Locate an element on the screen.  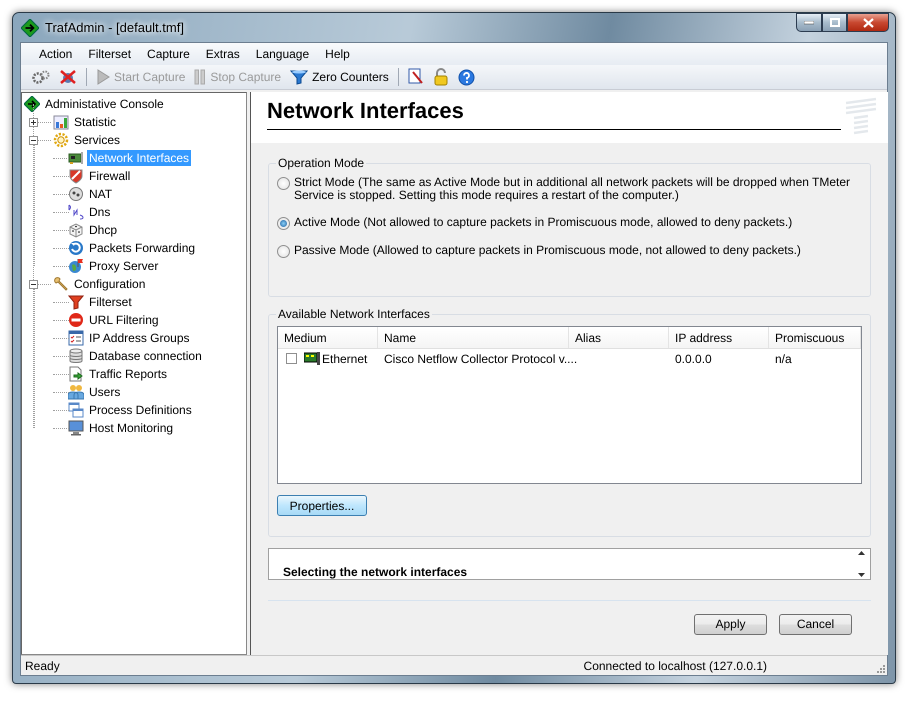
resize-grip-icon is located at coordinates (880, 668).